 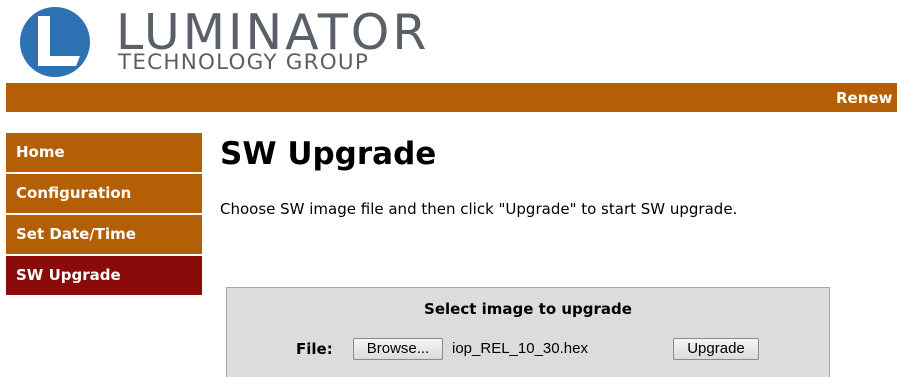 What do you see at coordinates (716, 349) in the screenshot?
I see `upgrade-button: Upgrade` at bounding box center [716, 349].